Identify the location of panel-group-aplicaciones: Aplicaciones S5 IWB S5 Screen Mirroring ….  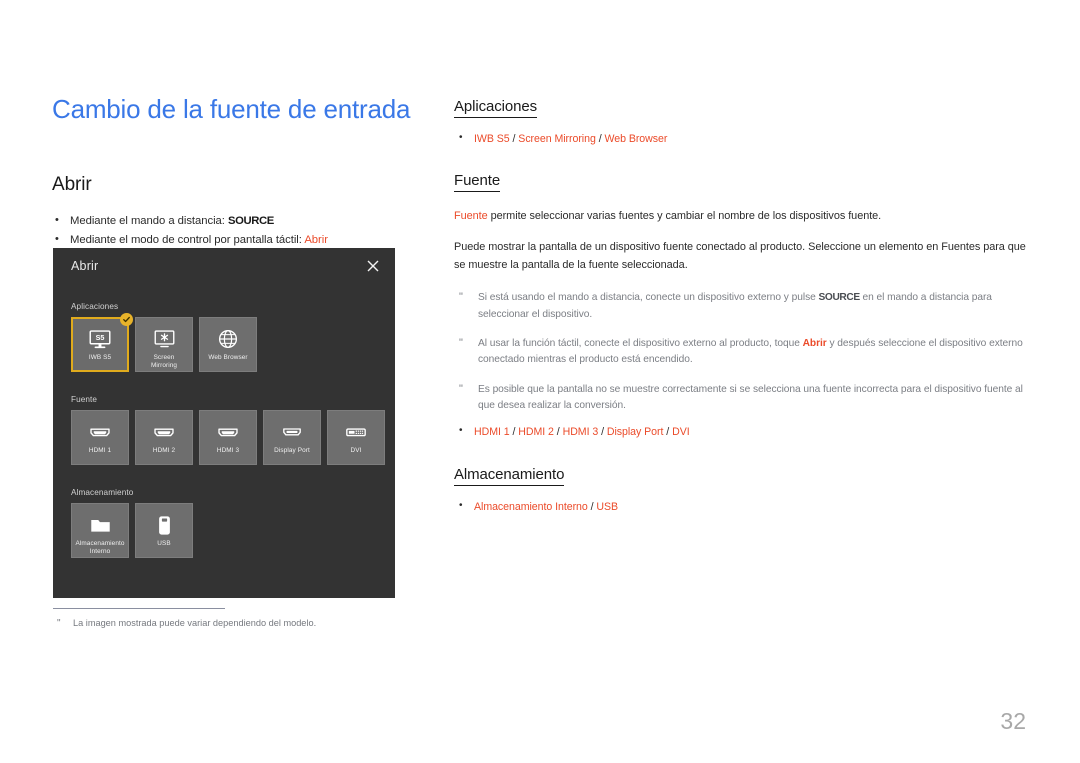
(224, 337).